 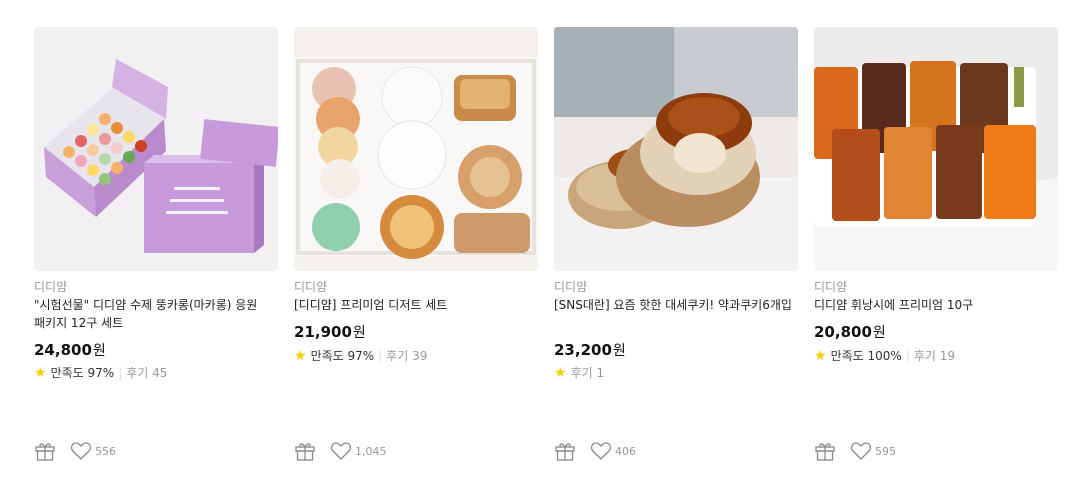 I want to click on price-value: 23,200, so click(x=583, y=350).